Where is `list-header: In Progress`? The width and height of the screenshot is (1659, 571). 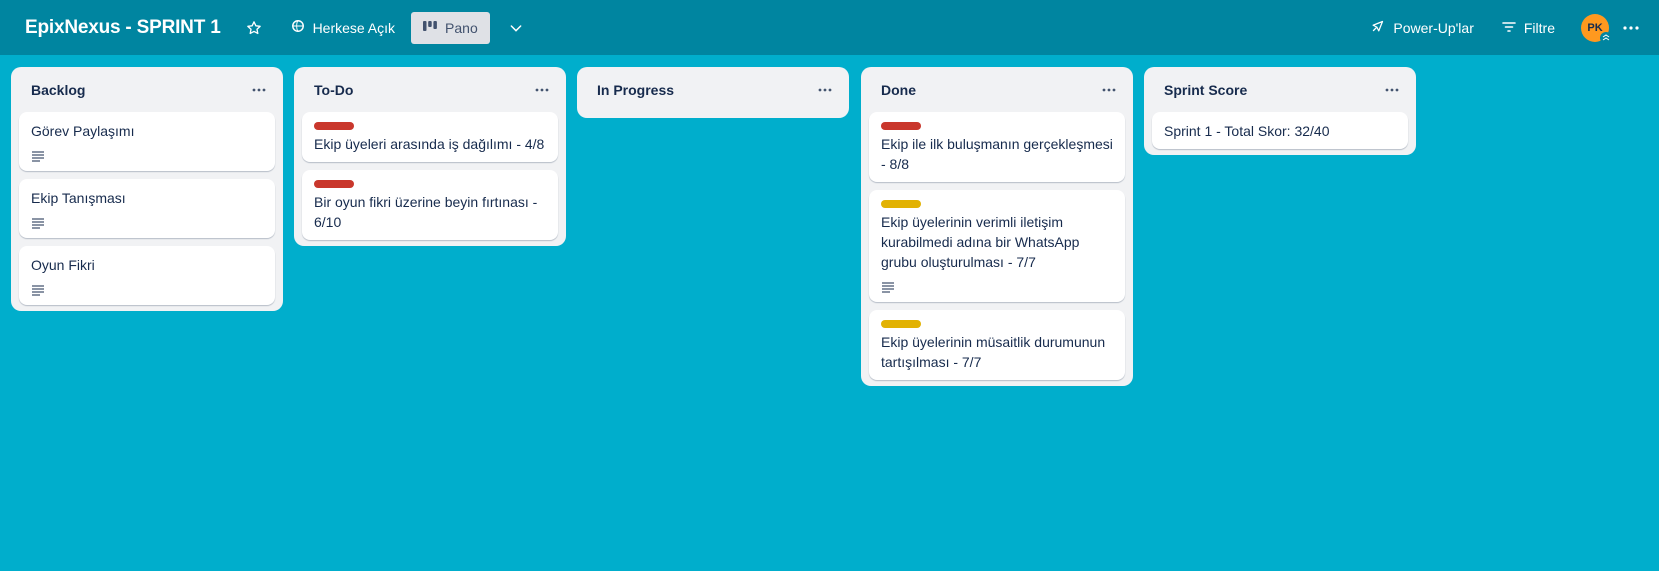
list-header: In Progress is located at coordinates (713, 89).